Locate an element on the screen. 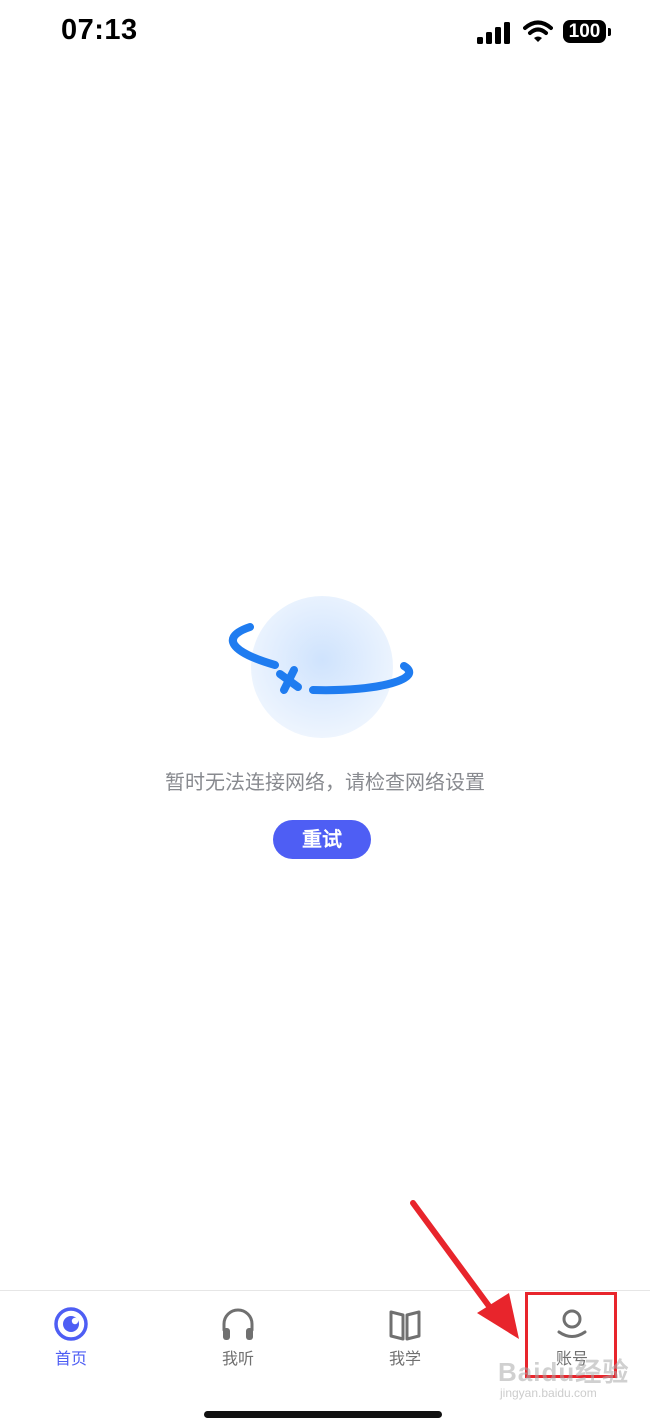 This screenshot has width=650, height=1427. retry-button: 重试 is located at coordinates (322, 839).